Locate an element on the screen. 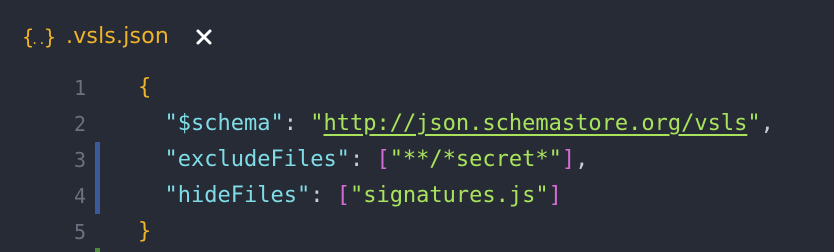 Image resolution: width=834 pixels, height=252 pixels. schema-link: http://json.schemastore.org/vsls is located at coordinates (535, 123).